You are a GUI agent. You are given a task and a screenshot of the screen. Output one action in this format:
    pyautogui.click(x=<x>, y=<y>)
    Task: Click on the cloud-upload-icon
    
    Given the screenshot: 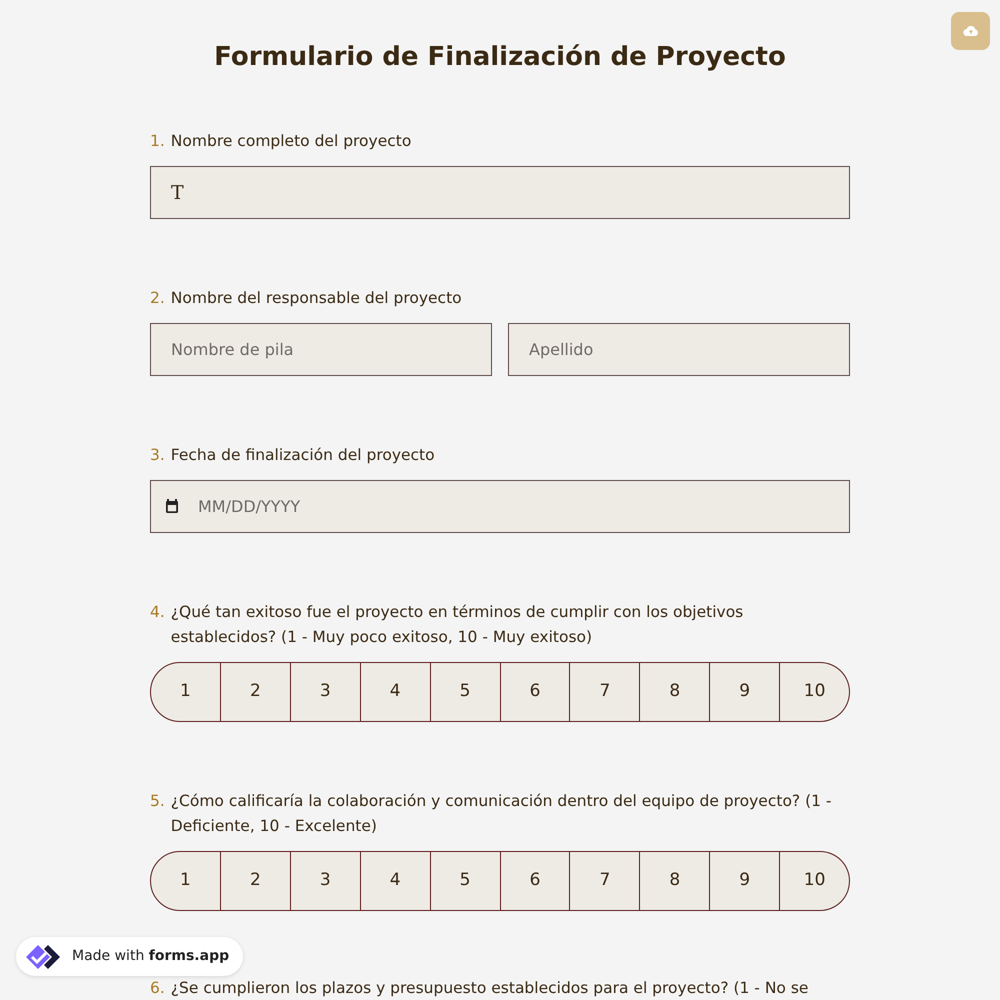 What is the action you would take?
    pyautogui.click(x=970, y=31)
    